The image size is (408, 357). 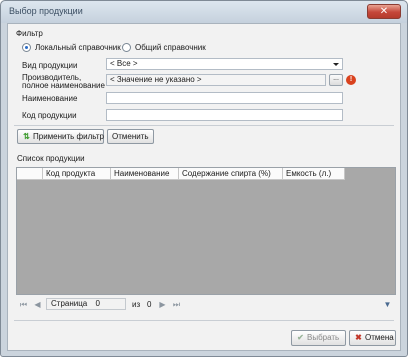 I want to click on close-icon: ✕, so click(x=384, y=11).